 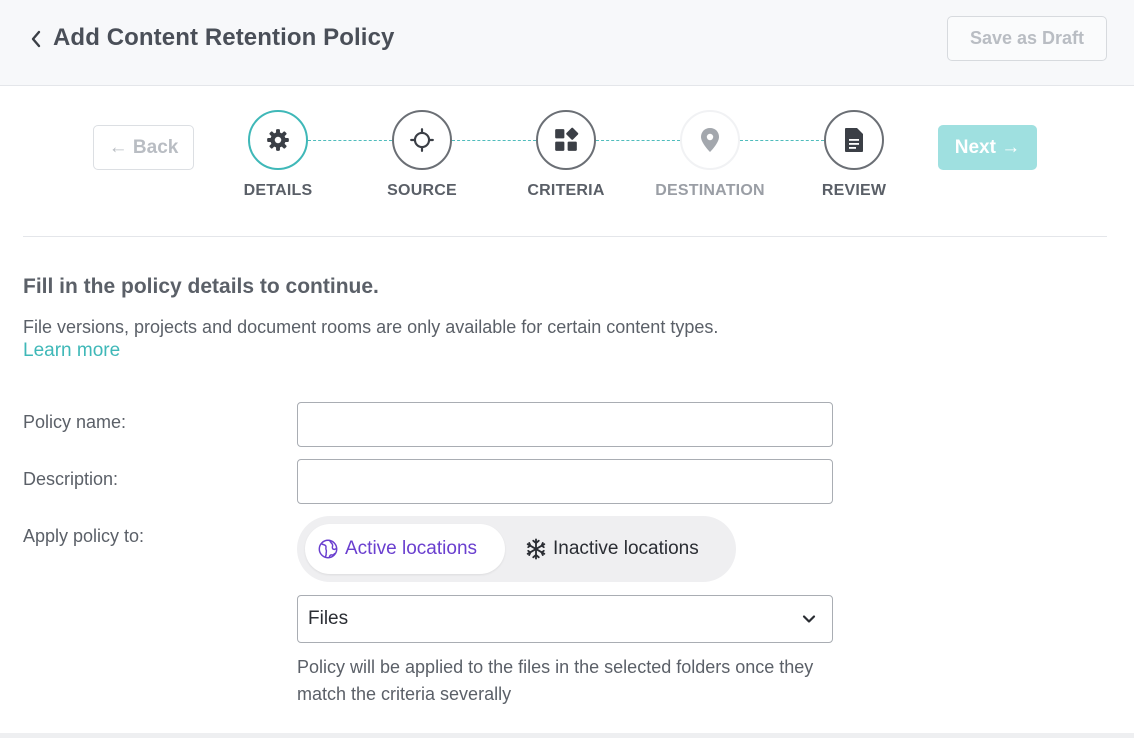 I want to click on step-label: DESTINATION, so click(x=710, y=190).